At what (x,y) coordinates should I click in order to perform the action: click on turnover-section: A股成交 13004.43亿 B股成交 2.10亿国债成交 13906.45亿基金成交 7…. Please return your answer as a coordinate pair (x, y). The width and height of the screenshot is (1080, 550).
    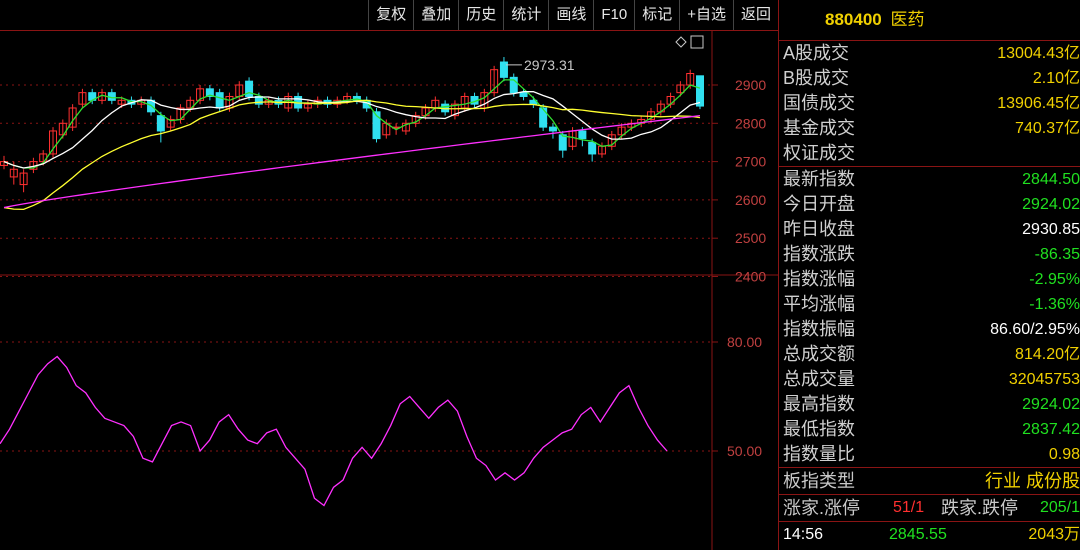
    Looking at the image, I should click on (929, 103).